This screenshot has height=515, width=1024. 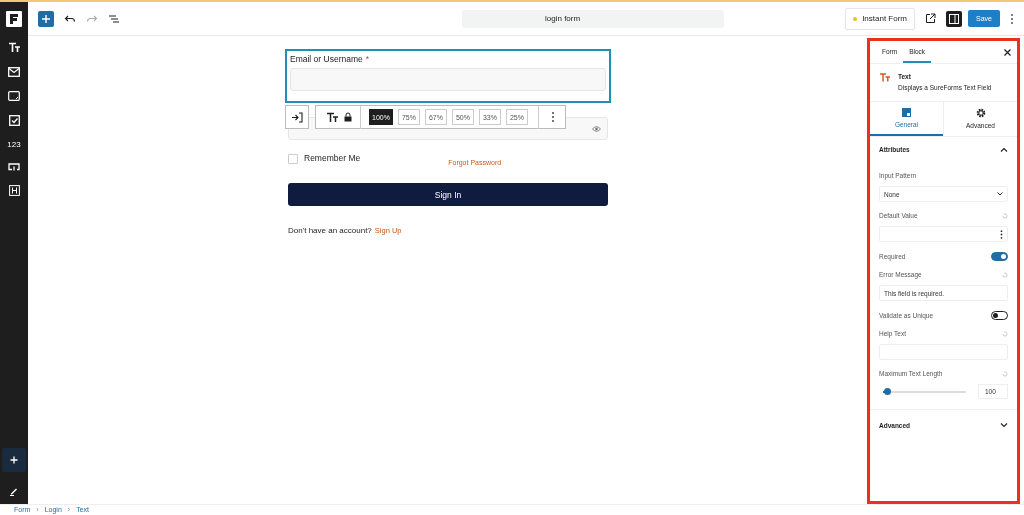 What do you see at coordinates (332, 158) in the screenshot?
I see `remember-label: Remember Me` at bounding box center [332, 158].